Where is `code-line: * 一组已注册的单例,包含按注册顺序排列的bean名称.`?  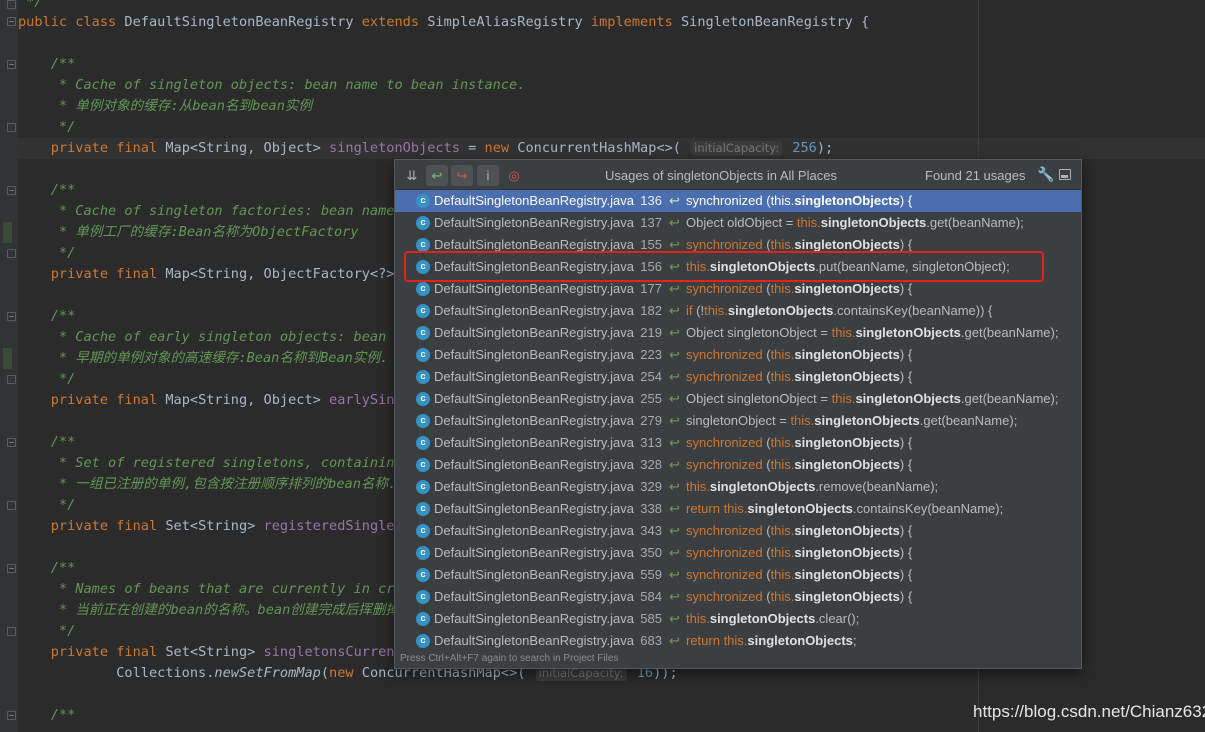
code-line: * 一组已注册的单例,包含按注册顺序排列的bean名称. is located at coordinates (207, 484).